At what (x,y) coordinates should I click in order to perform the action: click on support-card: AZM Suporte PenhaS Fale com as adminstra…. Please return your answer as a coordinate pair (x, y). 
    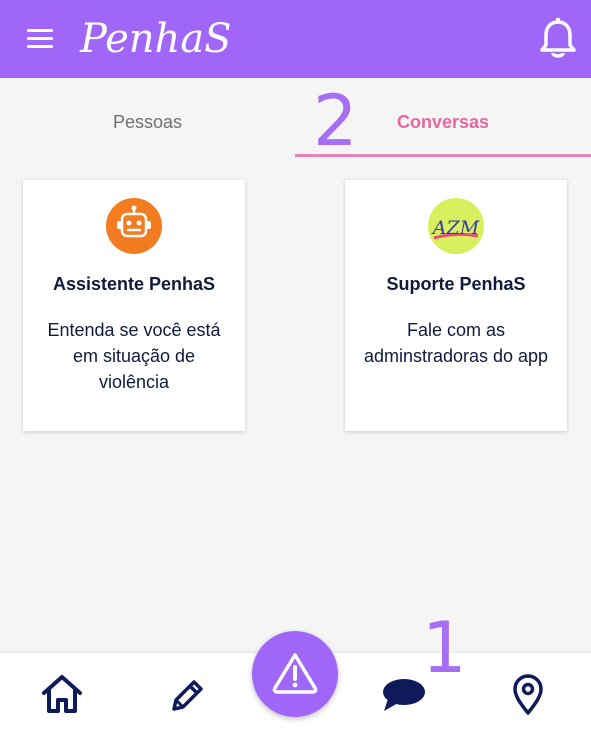
    Looking at the image, I should click on (456, 305).